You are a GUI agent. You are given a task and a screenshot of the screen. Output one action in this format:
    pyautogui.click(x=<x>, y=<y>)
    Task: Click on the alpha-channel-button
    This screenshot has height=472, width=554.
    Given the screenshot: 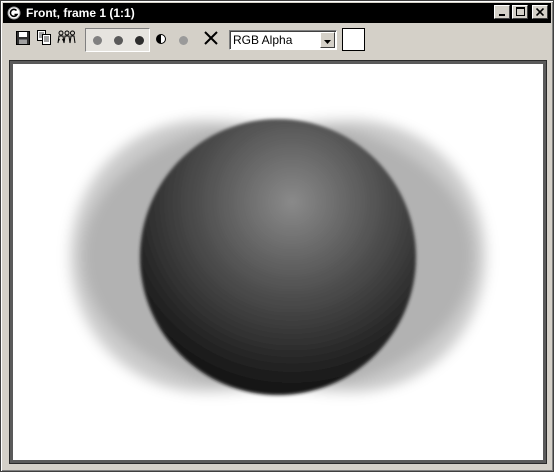 What is the action you would take?
    pyautogui.click(x=161, y=40)
    